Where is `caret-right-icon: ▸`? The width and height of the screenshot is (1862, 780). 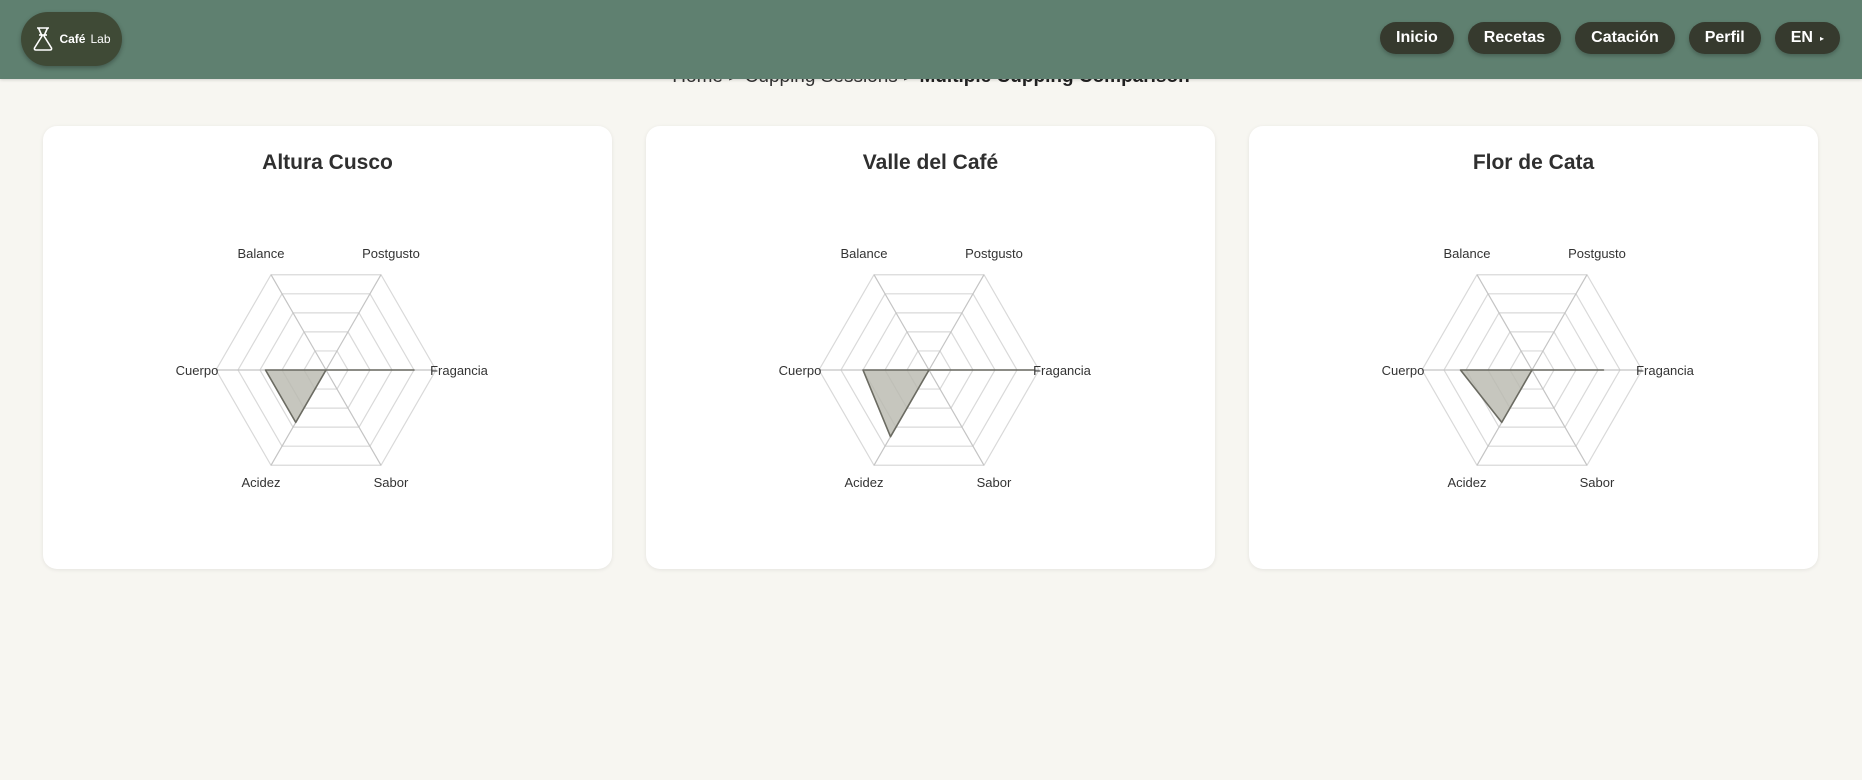
caret-right-icon: ▸ is located at coordinates (1821, 38).